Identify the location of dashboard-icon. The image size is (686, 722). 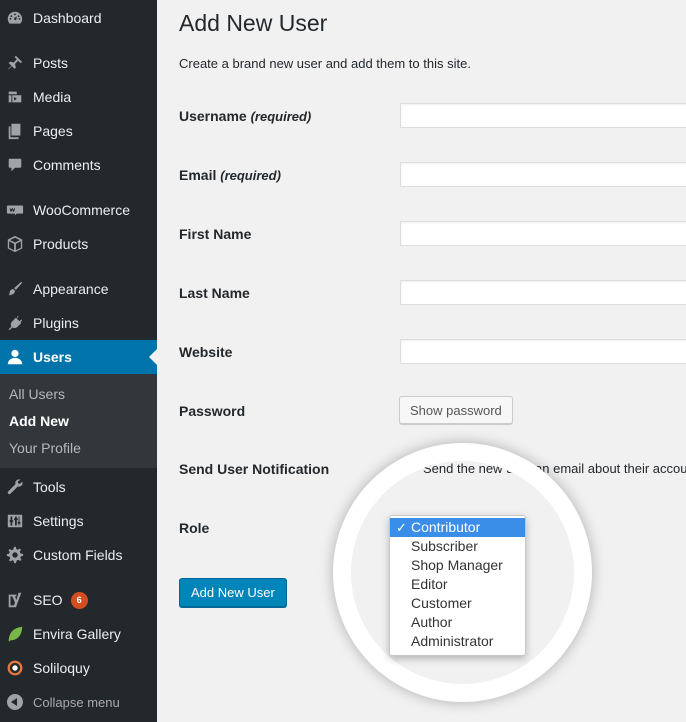
(15, 18).